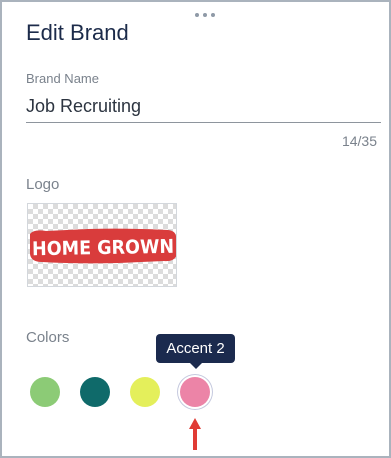 The width and height of the screenshot is (391, 458). I want to click on color-swatch-primary, so click(45, 392).